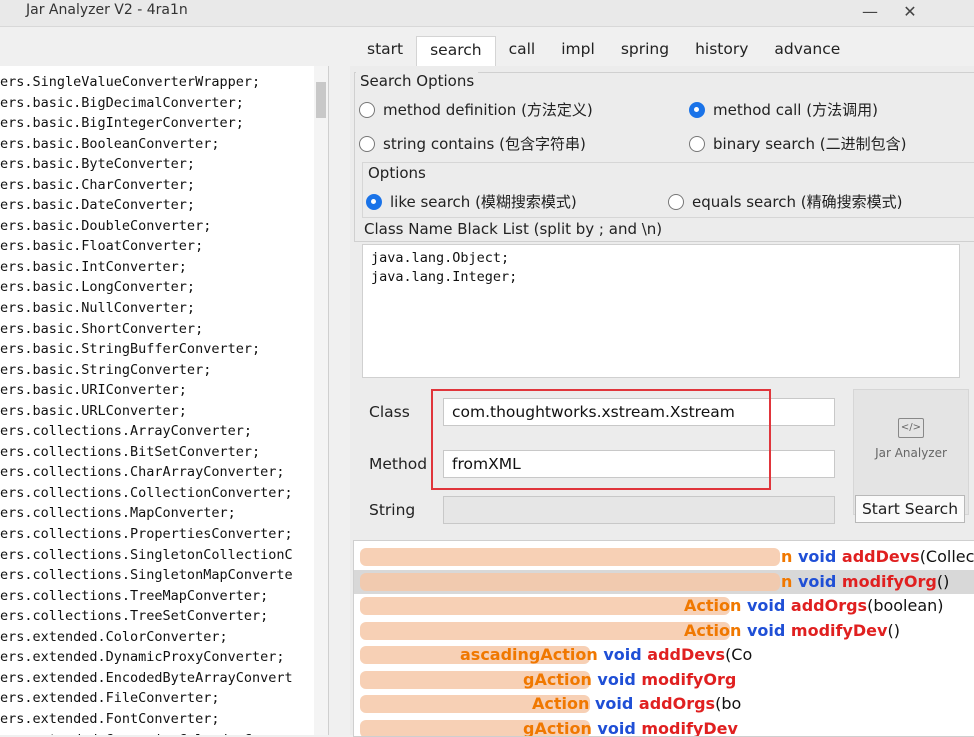 This screenshot has width=974, height=737. Describe the element at coordinates (146, 205) in the screenshot. I see `class-list-item: ers.basic.DateConverter;` at that location.